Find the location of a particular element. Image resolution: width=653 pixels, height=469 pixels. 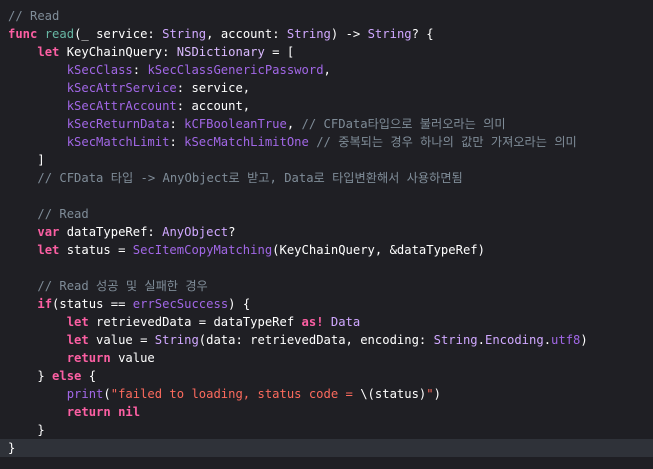

code-token: kSecAttrService is located at coordinates (121, 88).